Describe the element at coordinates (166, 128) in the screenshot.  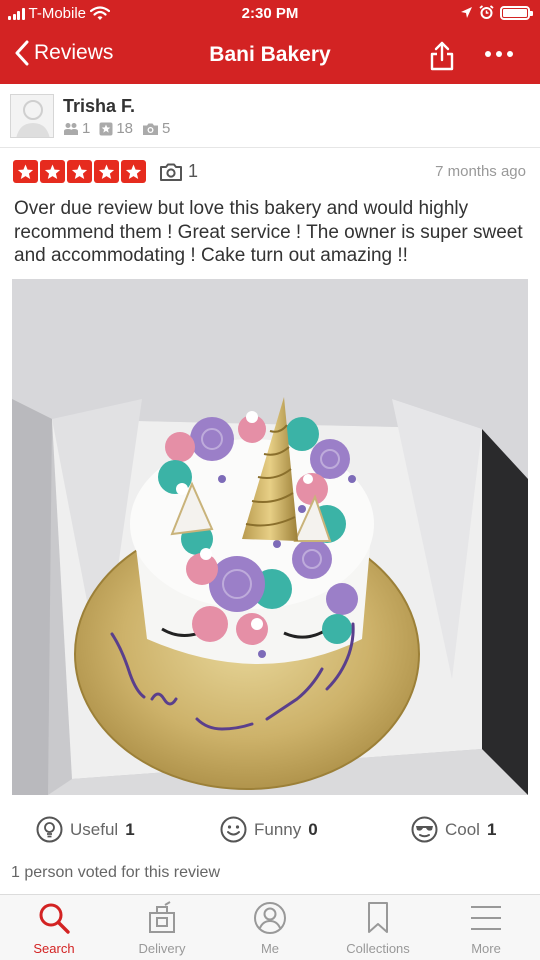
I see `photos-count: 5` at that location.